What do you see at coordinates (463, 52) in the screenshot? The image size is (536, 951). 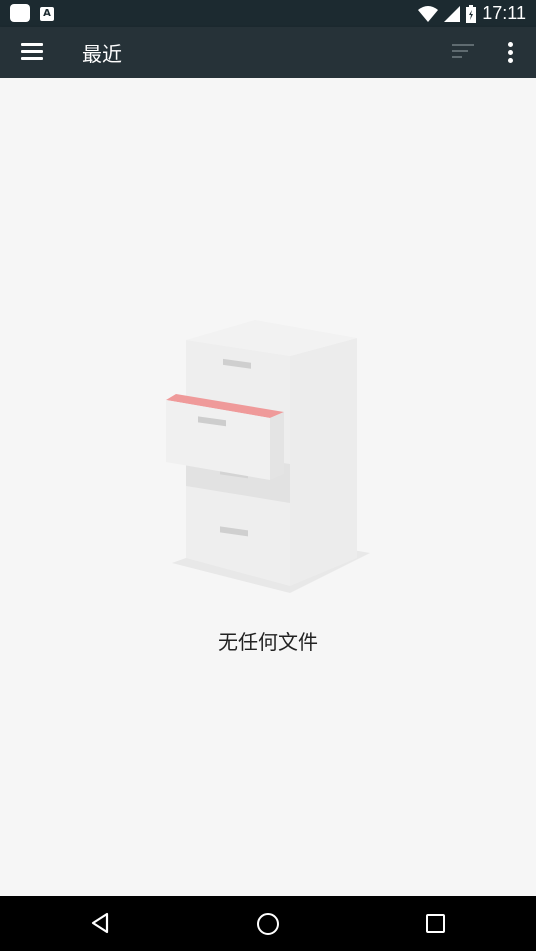 I see `sort-icon` at bounding box center [463, 52].